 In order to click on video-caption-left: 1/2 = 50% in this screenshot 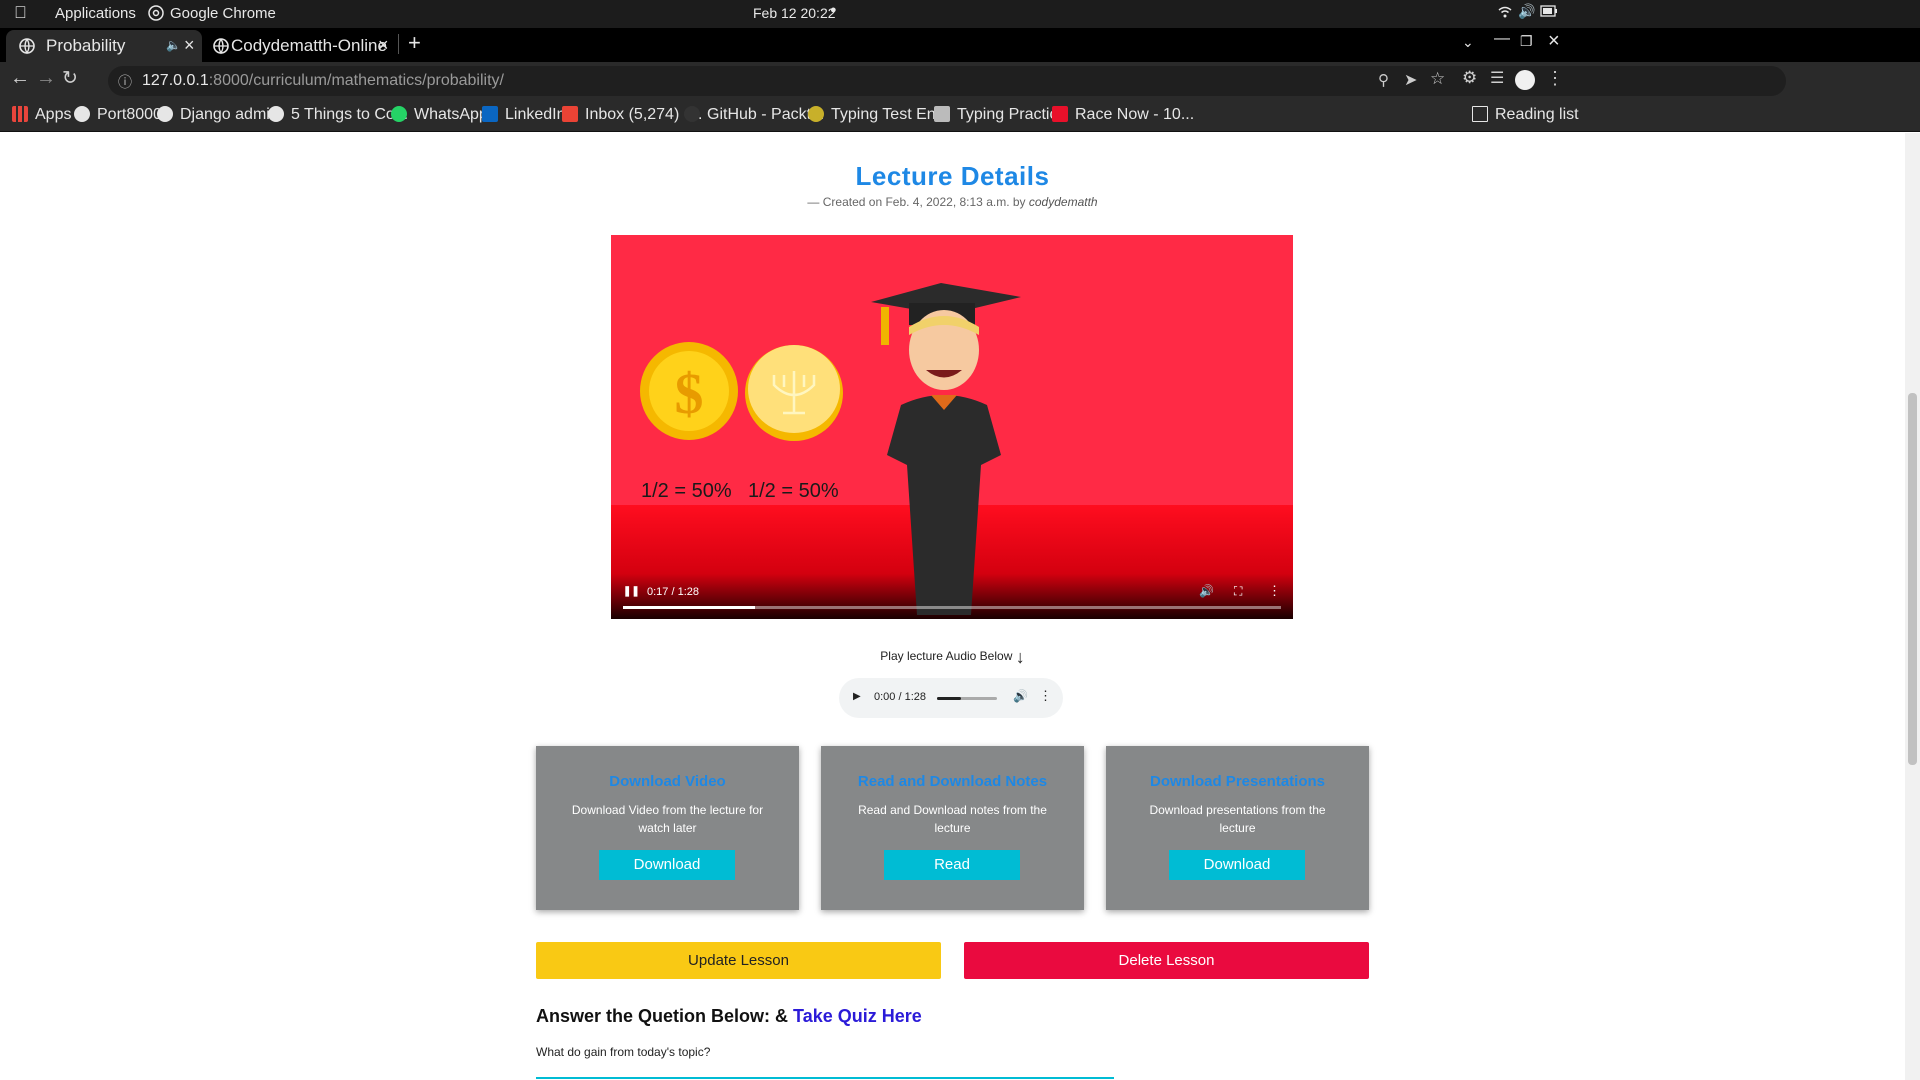, I will do `click(686, 491)`.